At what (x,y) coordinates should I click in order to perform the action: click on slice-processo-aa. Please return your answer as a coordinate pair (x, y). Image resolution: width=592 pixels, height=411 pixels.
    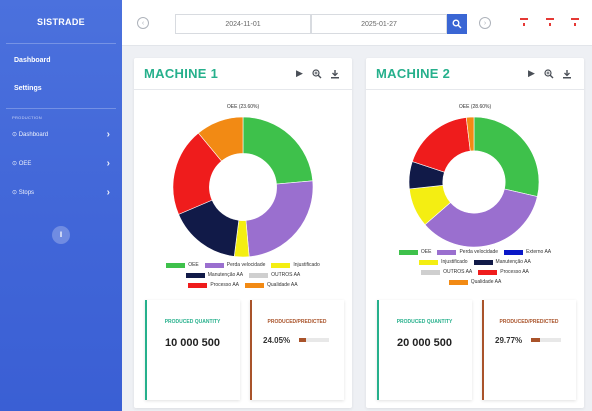
    Looking at the image, I should click on (441, 145).